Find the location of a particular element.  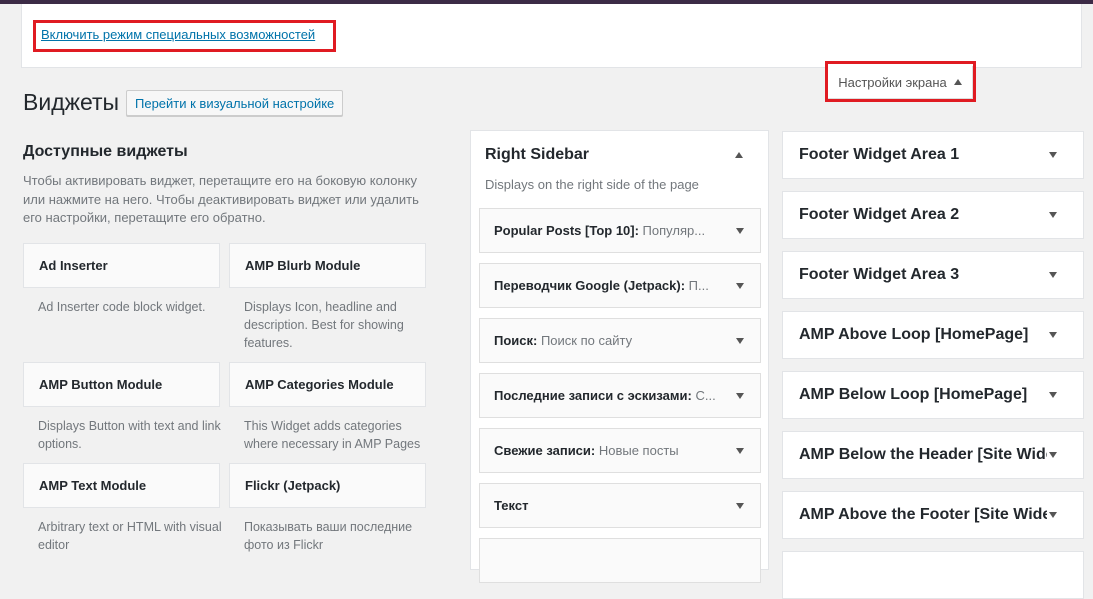

widget-area-title: Footer Widget Area 3 is located at coordinates (879, 274).